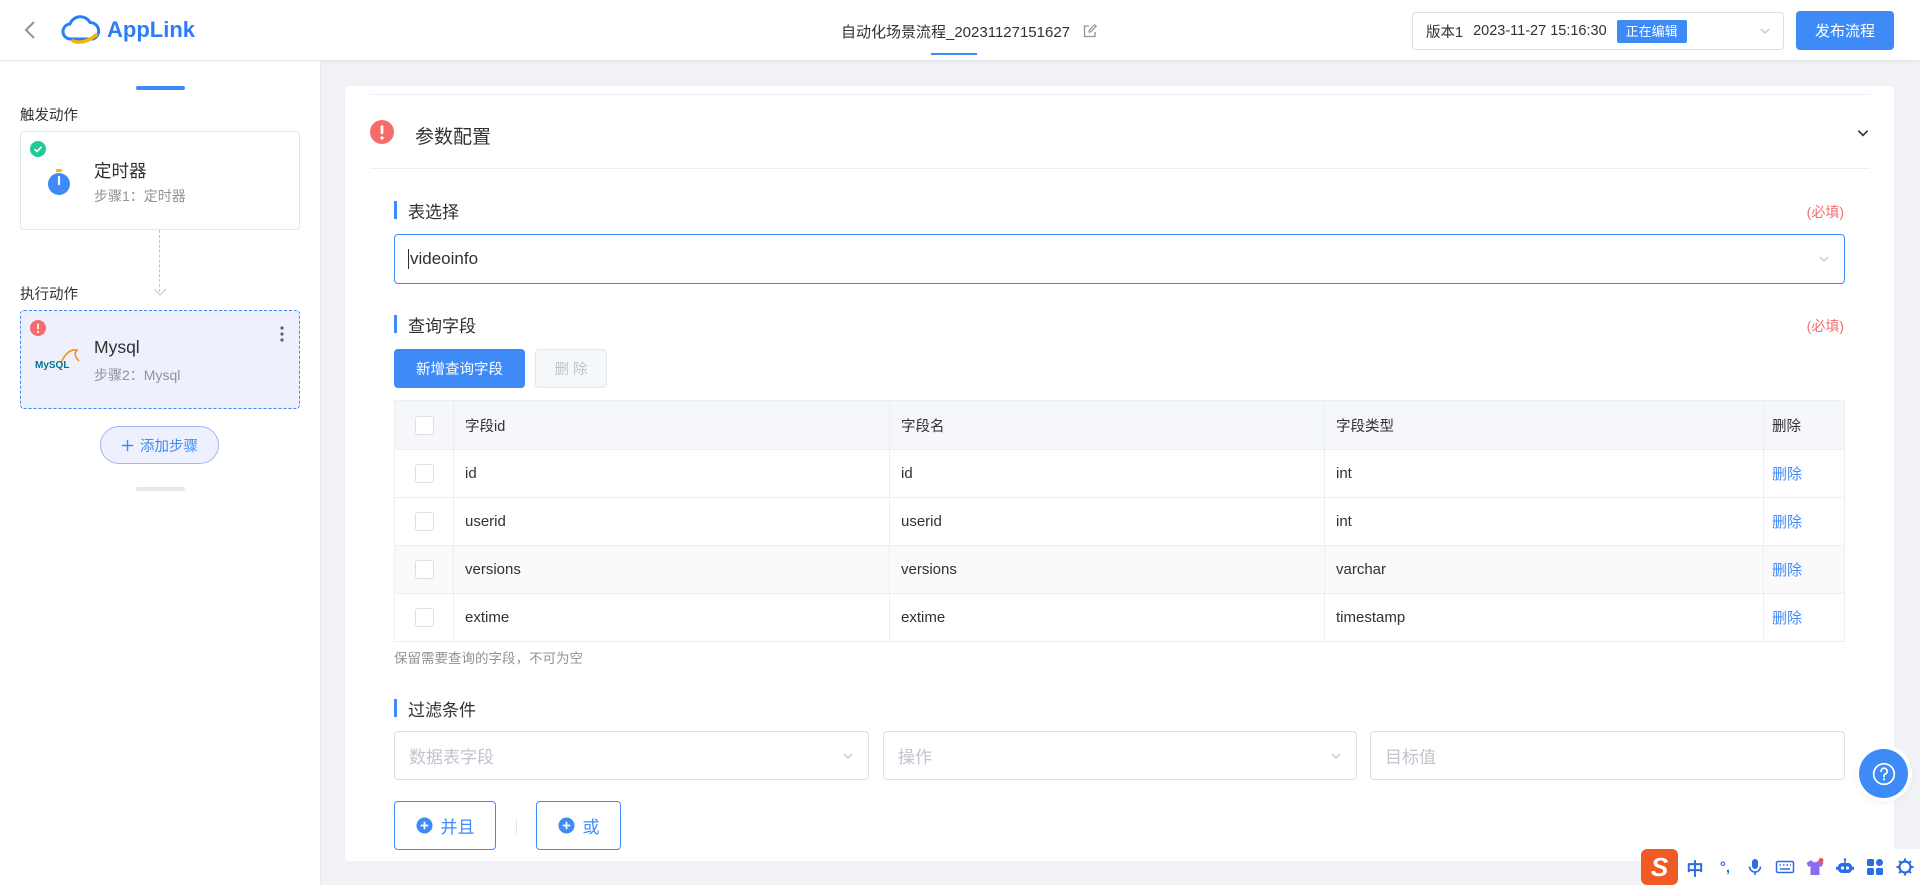 This screenshot has width=1920, height=885. I want to click on keyboard-icon, so click(1785, 867).